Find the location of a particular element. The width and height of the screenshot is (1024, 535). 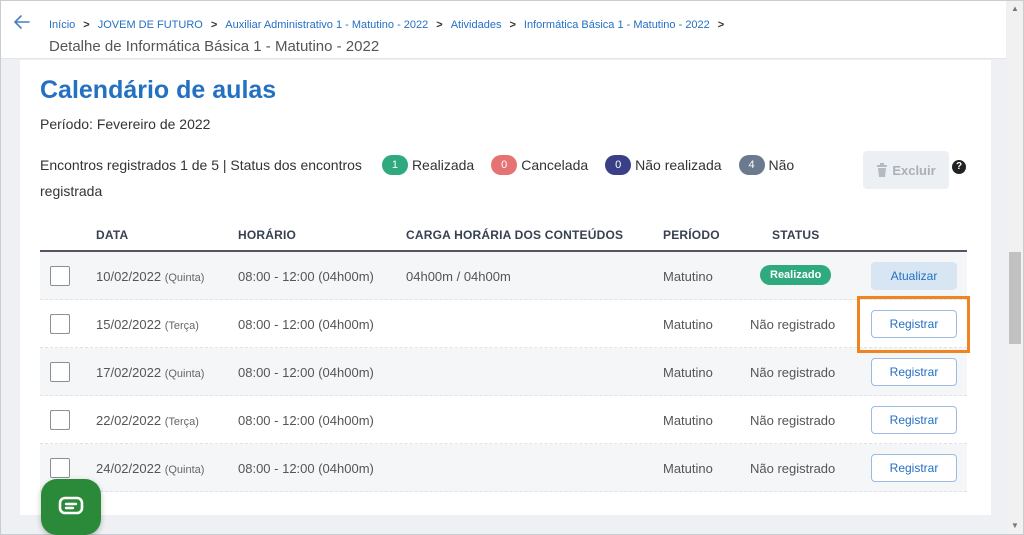

date-cell: 10/02/2022 (Quinta) is located at coordinates (150, 276).